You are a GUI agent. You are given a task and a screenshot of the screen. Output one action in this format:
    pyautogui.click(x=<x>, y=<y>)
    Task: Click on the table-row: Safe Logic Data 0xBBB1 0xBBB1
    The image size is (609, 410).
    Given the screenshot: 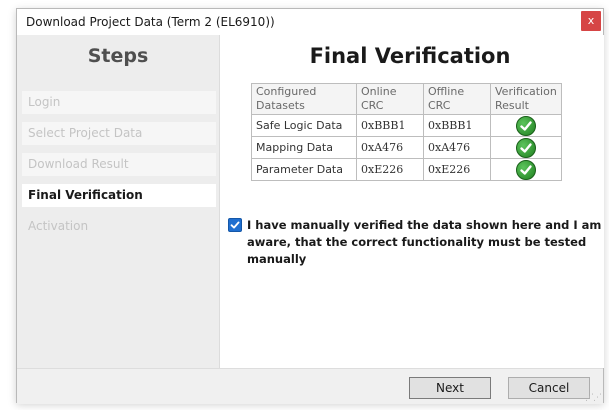 What is the action you would take?
    pyautogui.click(x=406, y=125)
    